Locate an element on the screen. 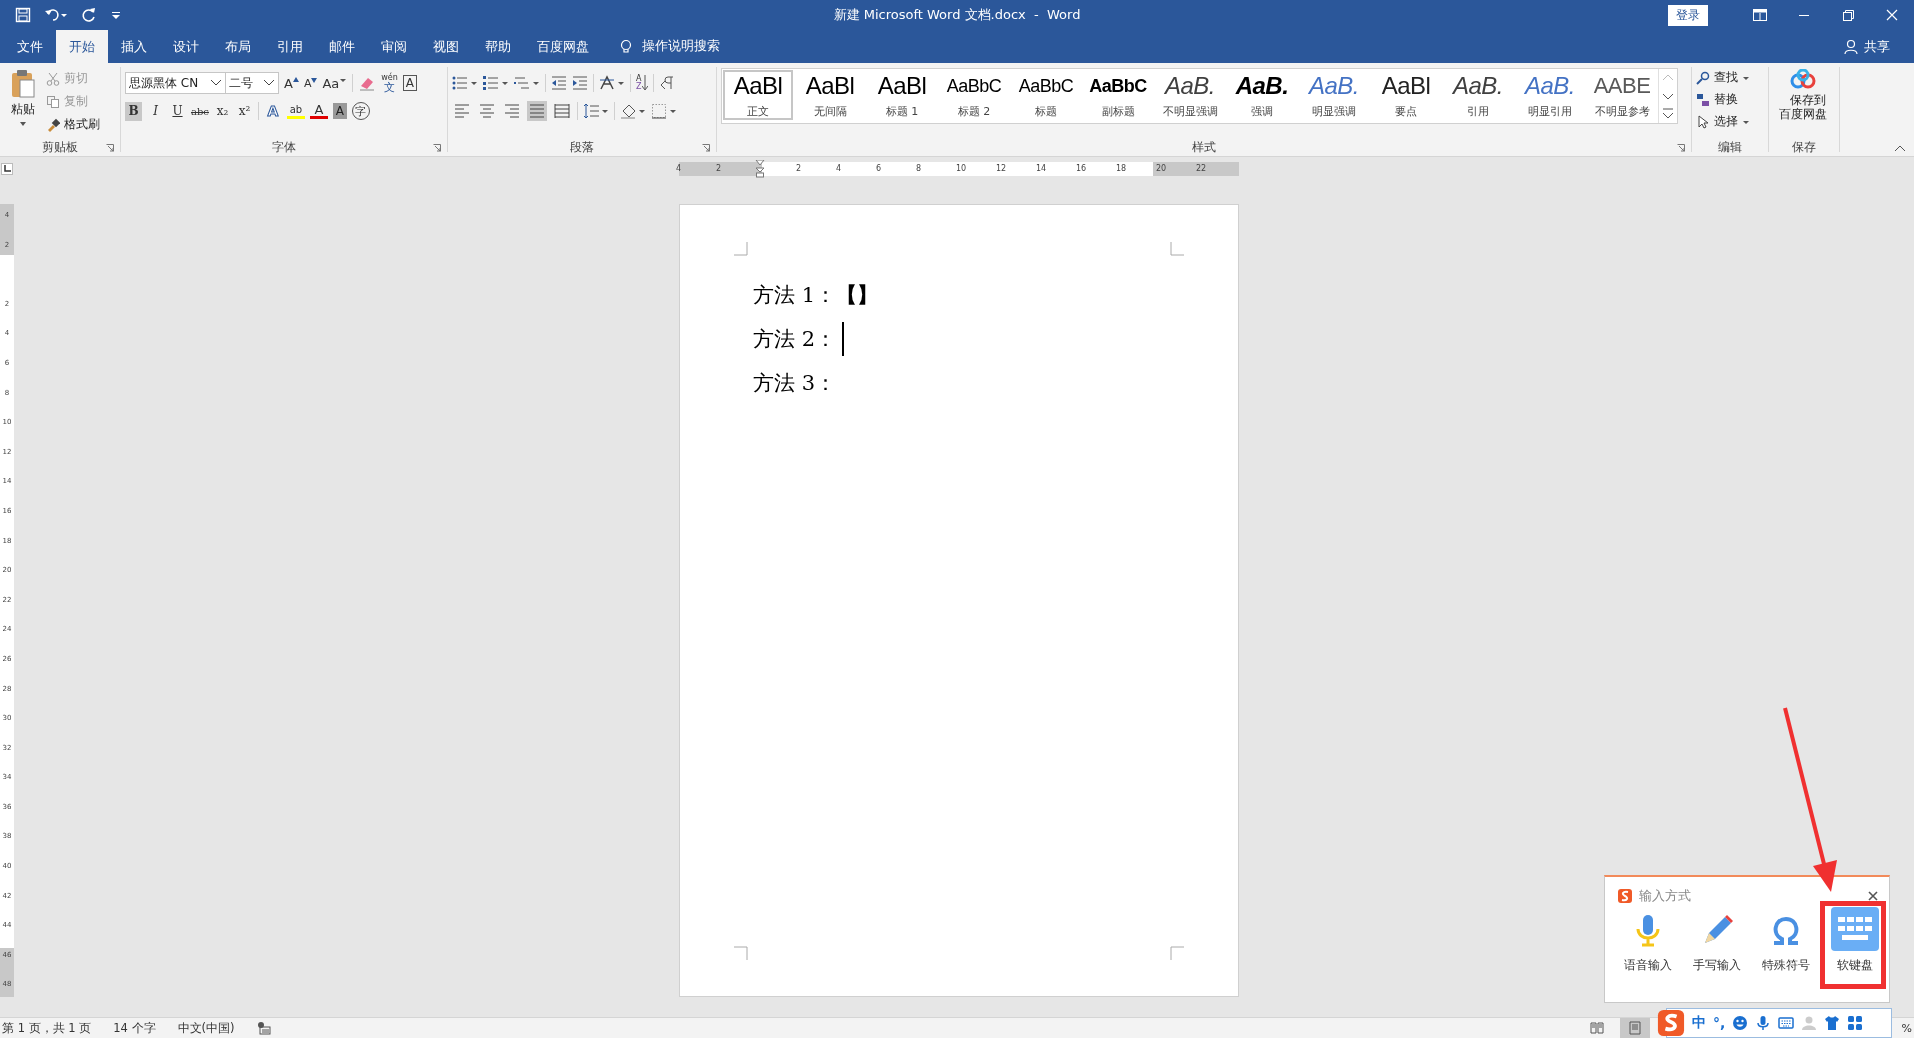  restore-icon is located at coordinates (1848, 15).